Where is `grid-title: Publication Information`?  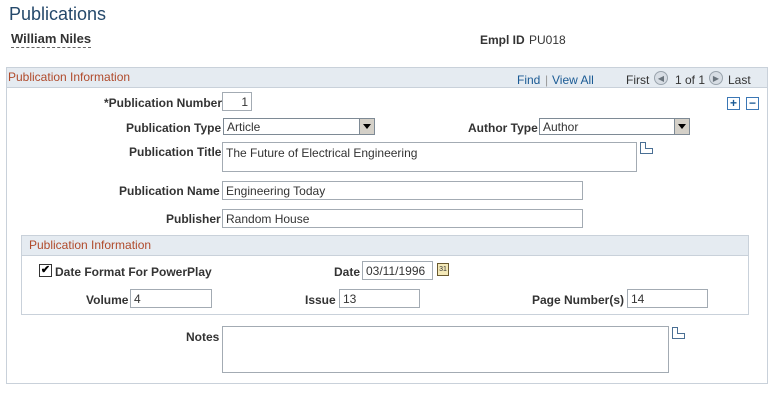
grid-title: Publication Information is located at coordinates (69, 77).